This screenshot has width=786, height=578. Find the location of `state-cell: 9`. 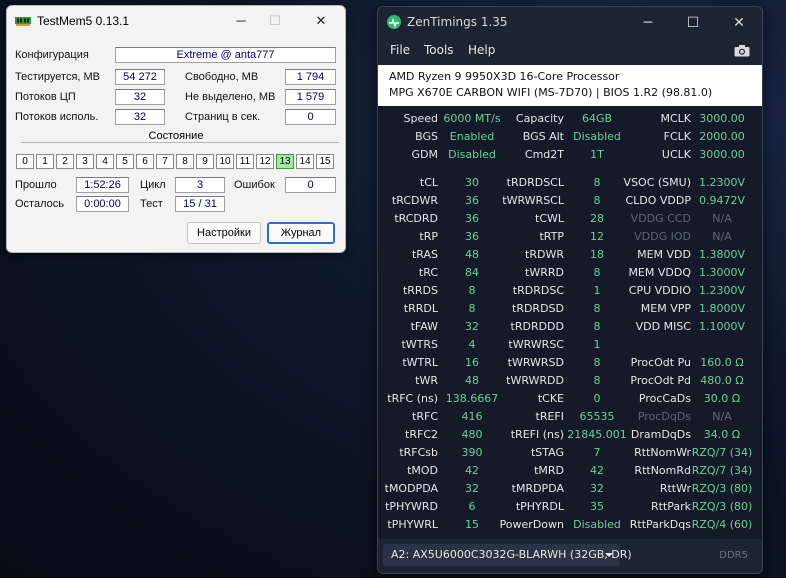

state-cell: 9 is located at coordinates (205, 161).